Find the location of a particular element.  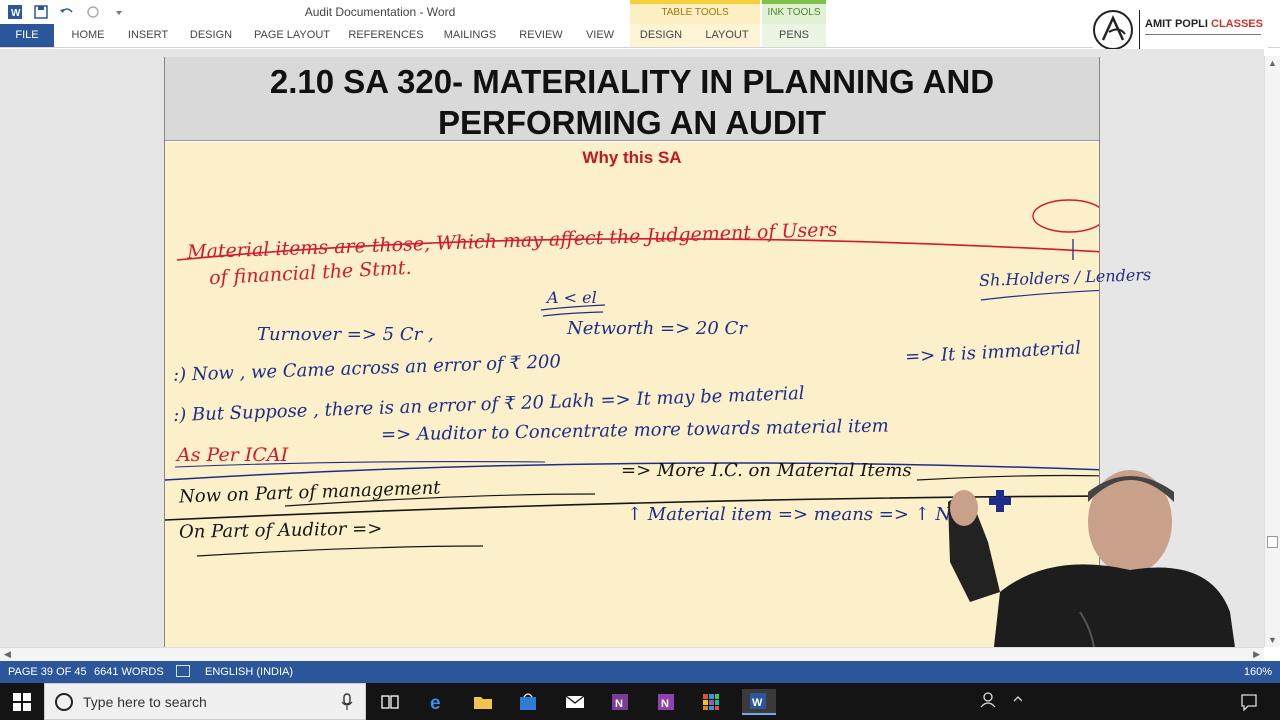

onenote-alt-icon: N is located at coordinates (667, 702).